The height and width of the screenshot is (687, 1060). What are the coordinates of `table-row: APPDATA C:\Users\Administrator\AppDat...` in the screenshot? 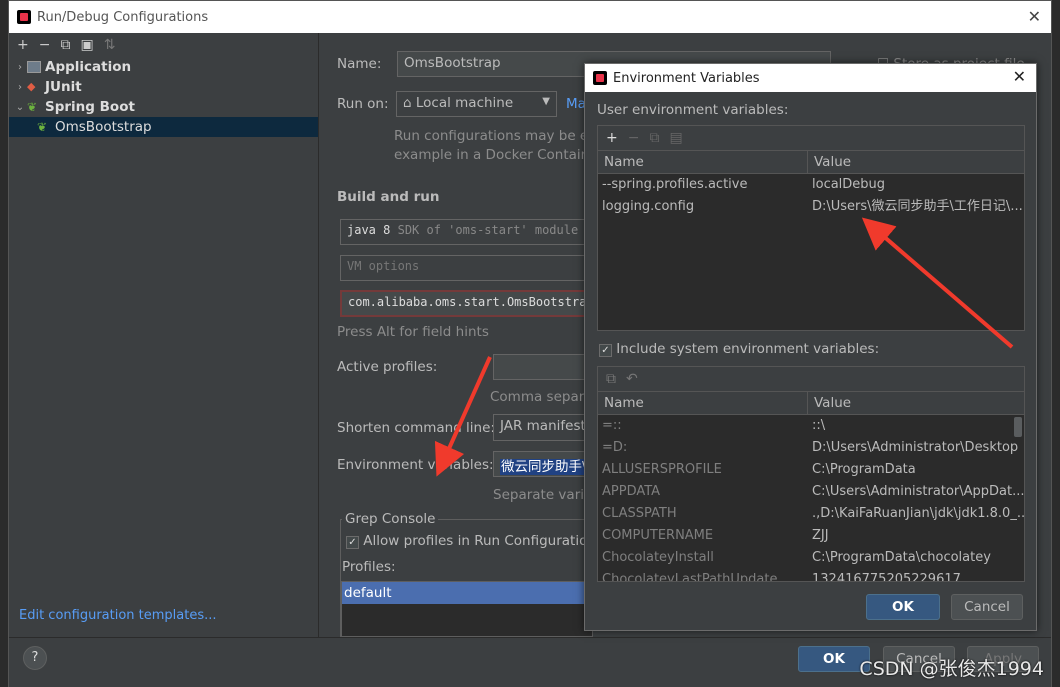 It's located at (811, 492).